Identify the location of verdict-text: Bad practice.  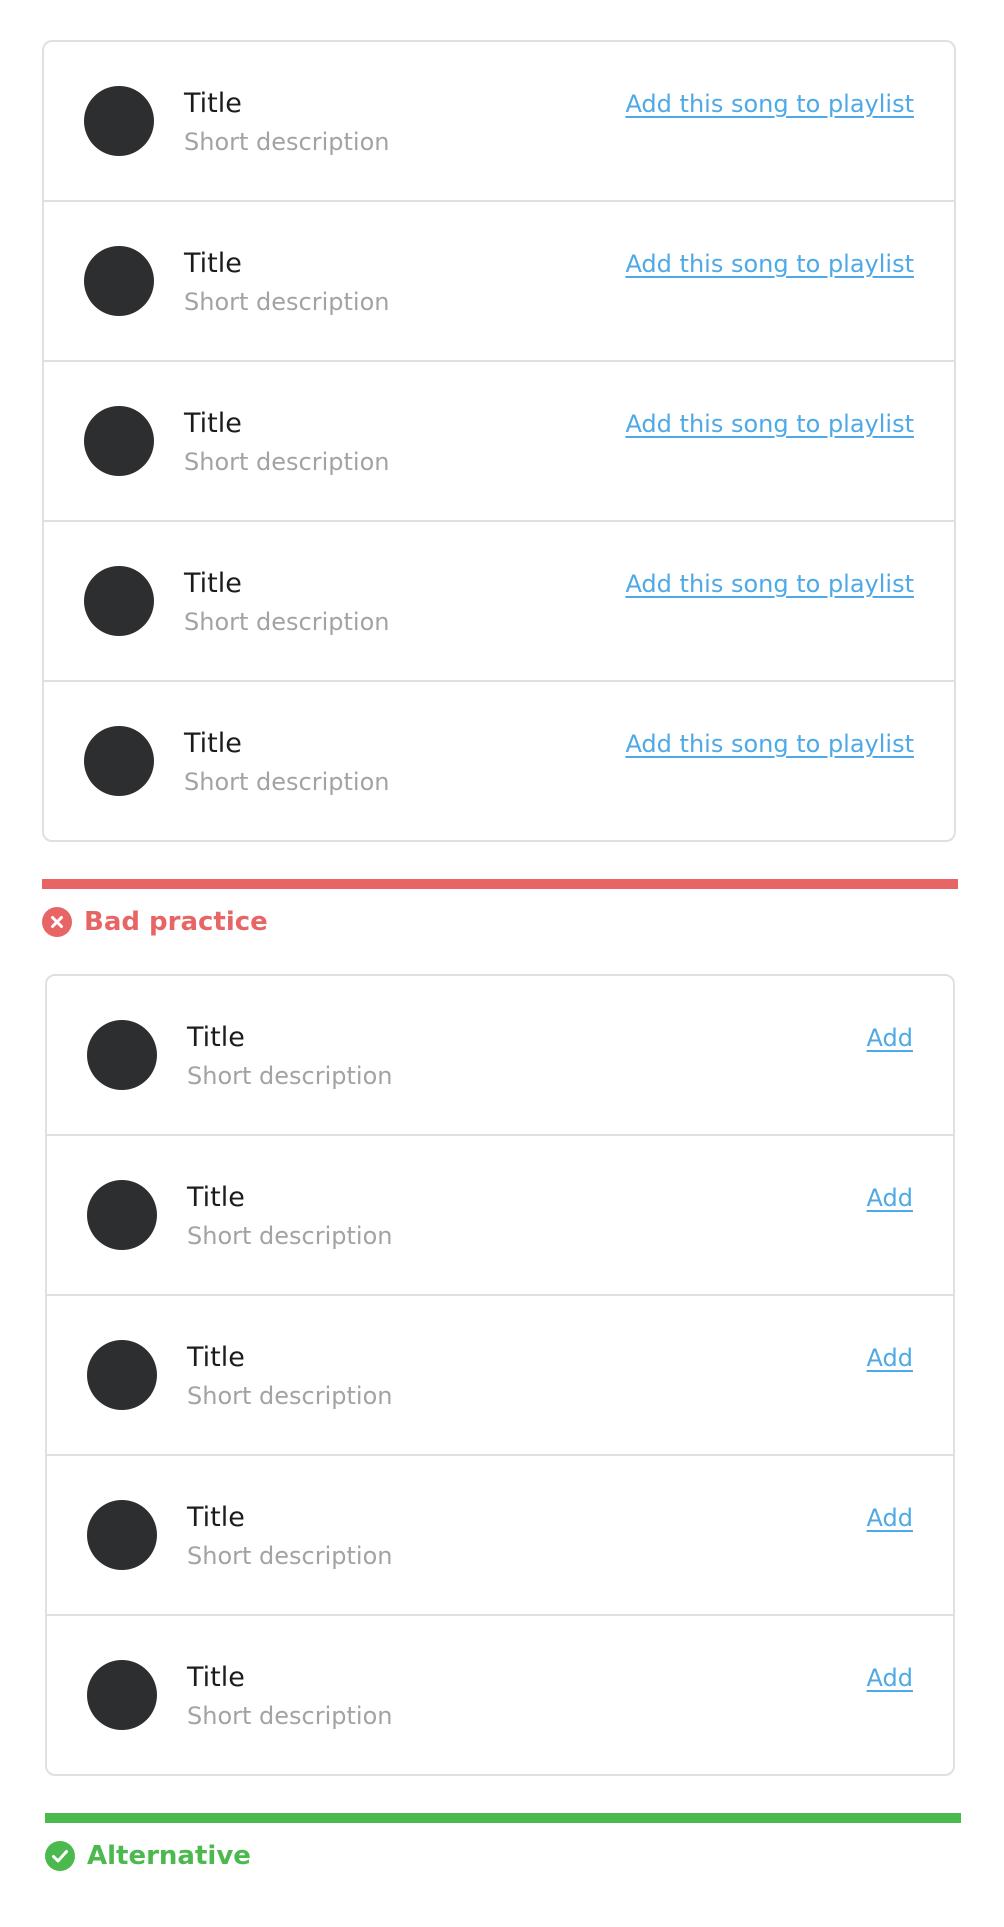
(176, 922).